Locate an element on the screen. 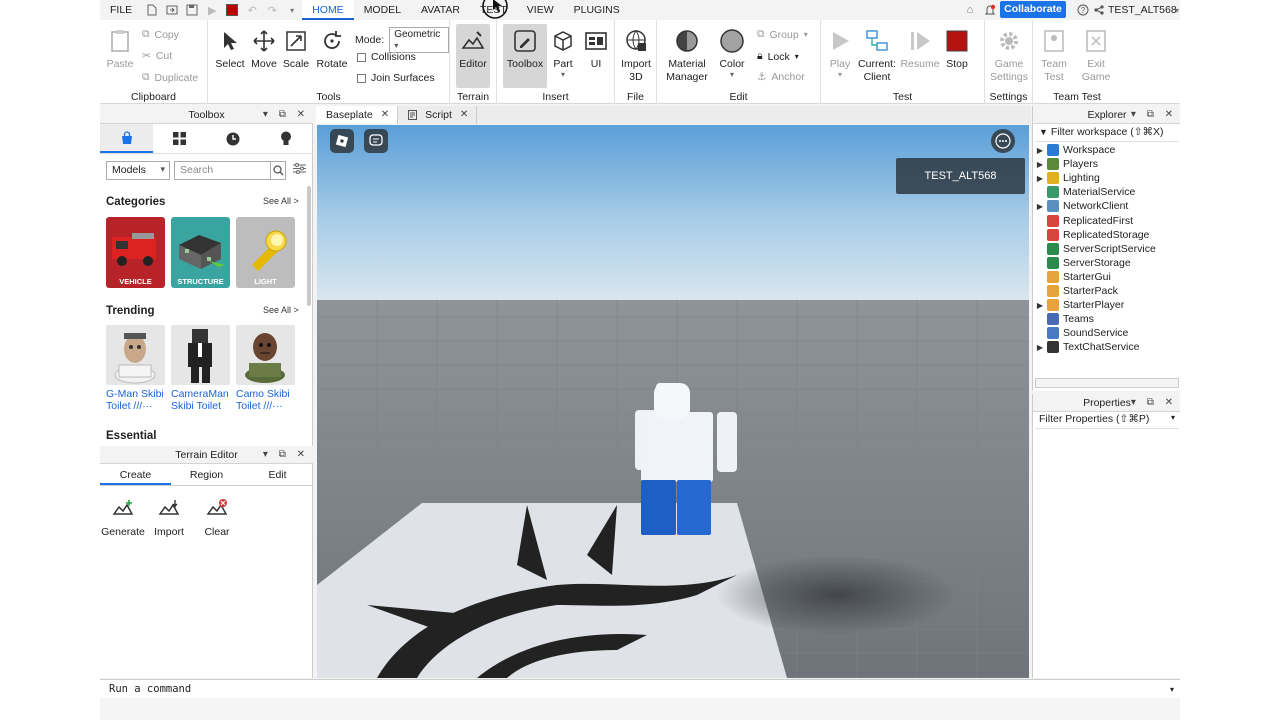 The width and height of the screenshot is (1280, 720). explorer-item: ▶ Players is located at coordinates (1065, 164).